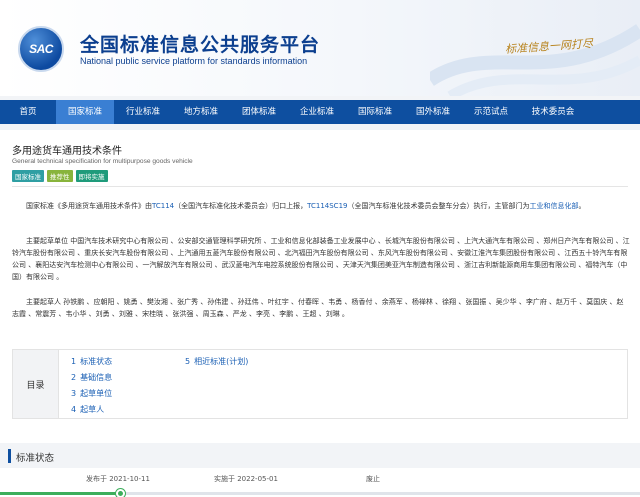 Image resolution: width=640 pixels, height=497 pixels. I want to click on publish-dot, so click(120, 493).